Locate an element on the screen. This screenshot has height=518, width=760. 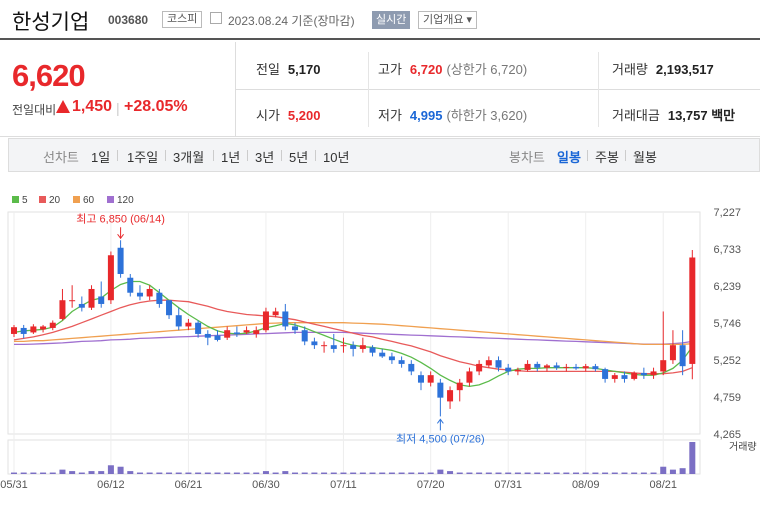
x-tick-label: 08/21 is located at coordinates (663, 485).